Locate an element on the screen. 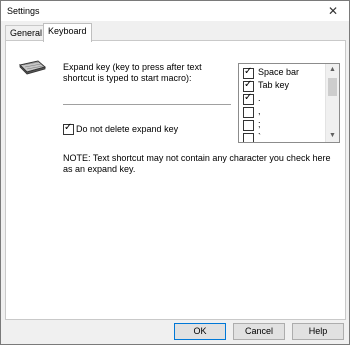 The height and width of the screenshot is (345, 350). checkbox-label: Do not delete expand key is located at coordinates (127, 129).